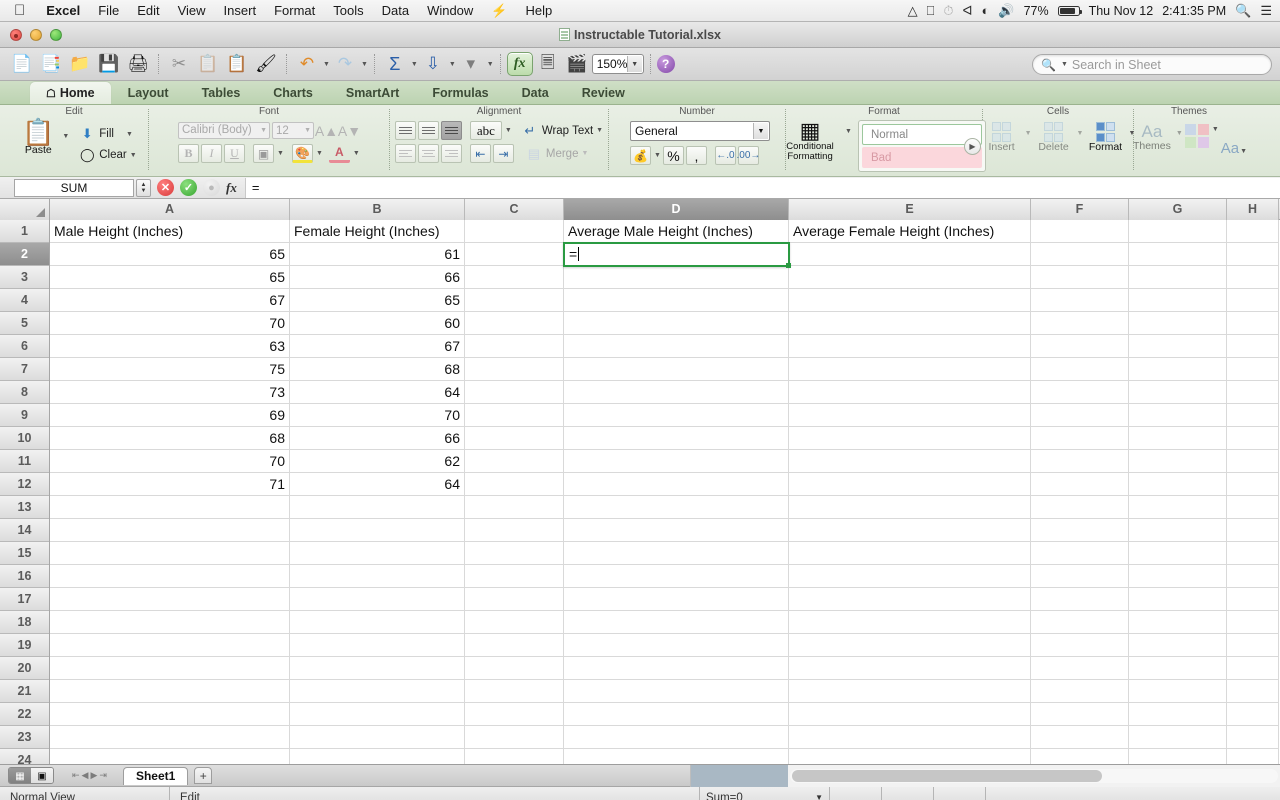 The width and height of the screenshot is (1280, 800). What do you see at coordinates (24, 323) in the screenshot?
I see `row-header-5: 5` at bounding box center [24, 323].